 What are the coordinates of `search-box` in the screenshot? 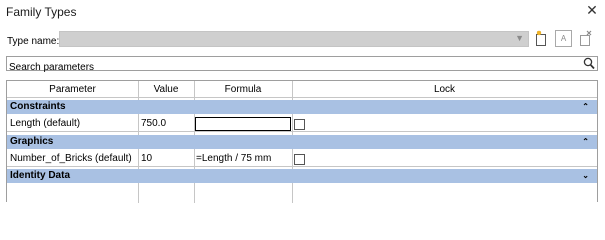 It's located at (302, 65).